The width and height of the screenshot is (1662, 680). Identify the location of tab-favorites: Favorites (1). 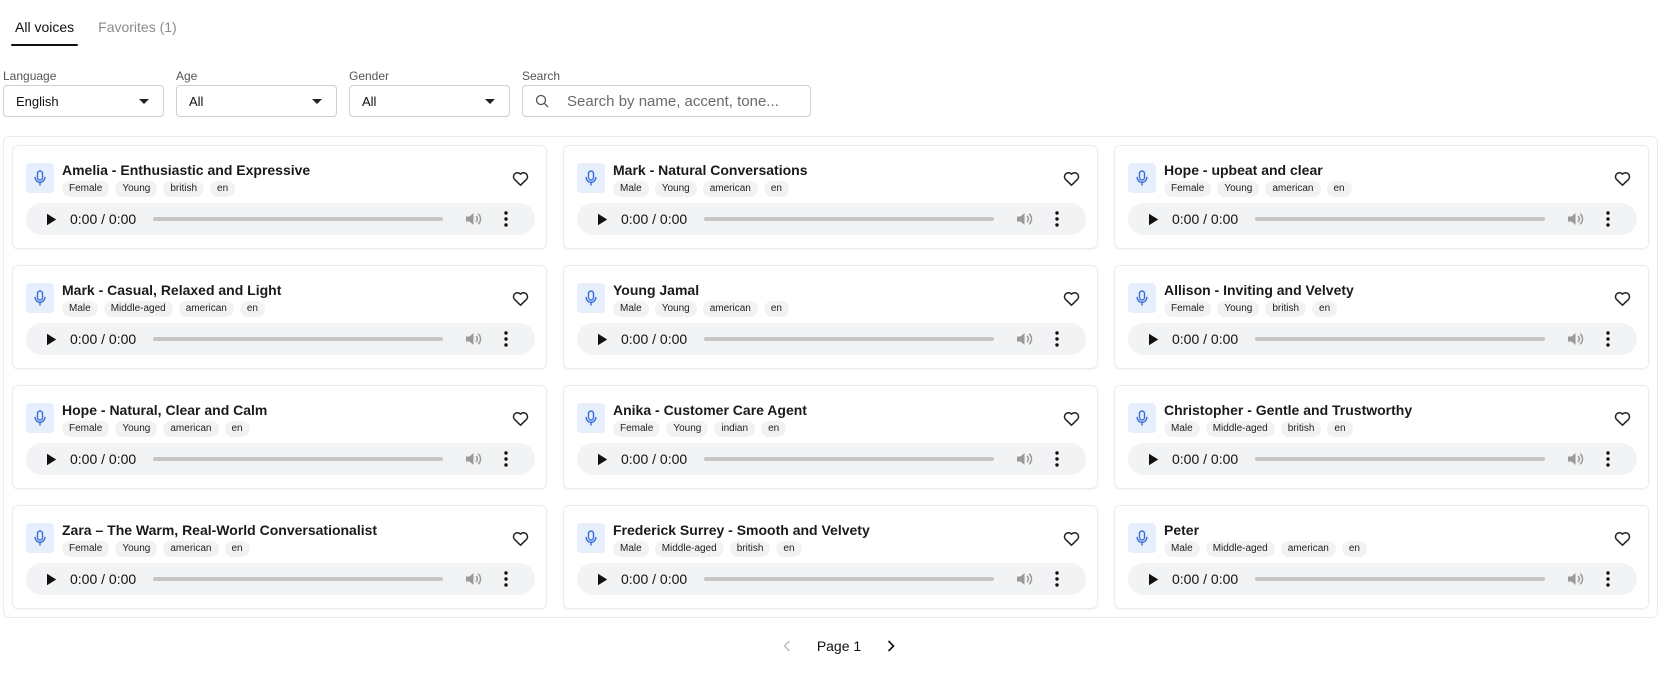
(137, 23).